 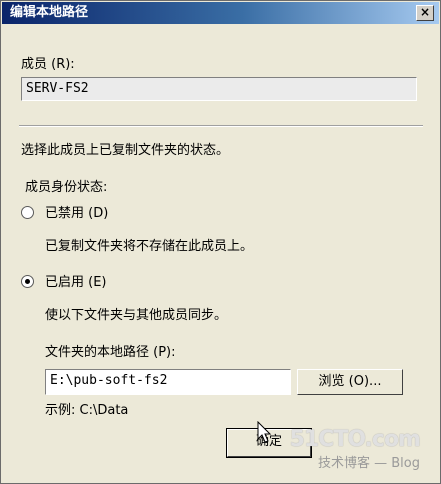 What do you see at coordinates (48, 64) in the screenshot?
I see `member-label: 成员 (R):` at bounding box center [48, 64].